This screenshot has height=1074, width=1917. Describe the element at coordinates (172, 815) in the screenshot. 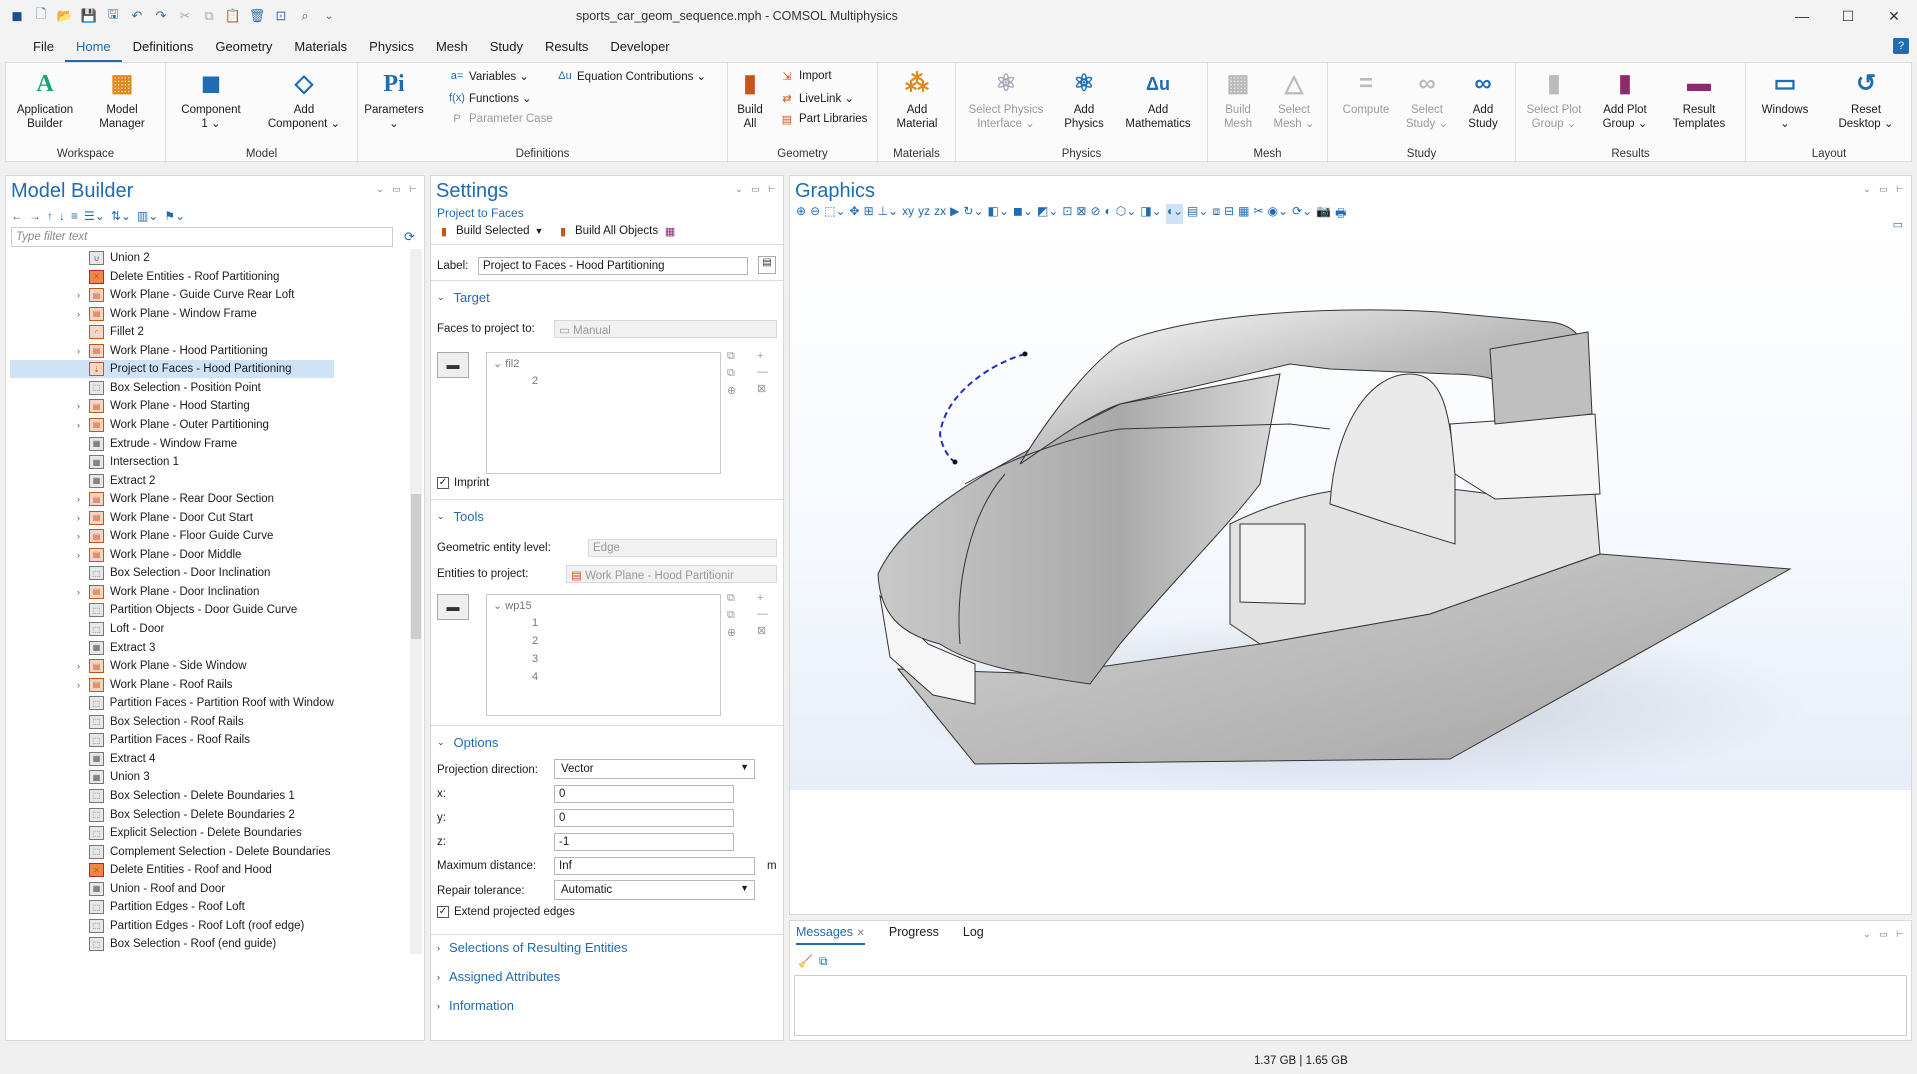

I see `tree-node: ⬚ Box Selection - Delete Boundaries 2` at that location.